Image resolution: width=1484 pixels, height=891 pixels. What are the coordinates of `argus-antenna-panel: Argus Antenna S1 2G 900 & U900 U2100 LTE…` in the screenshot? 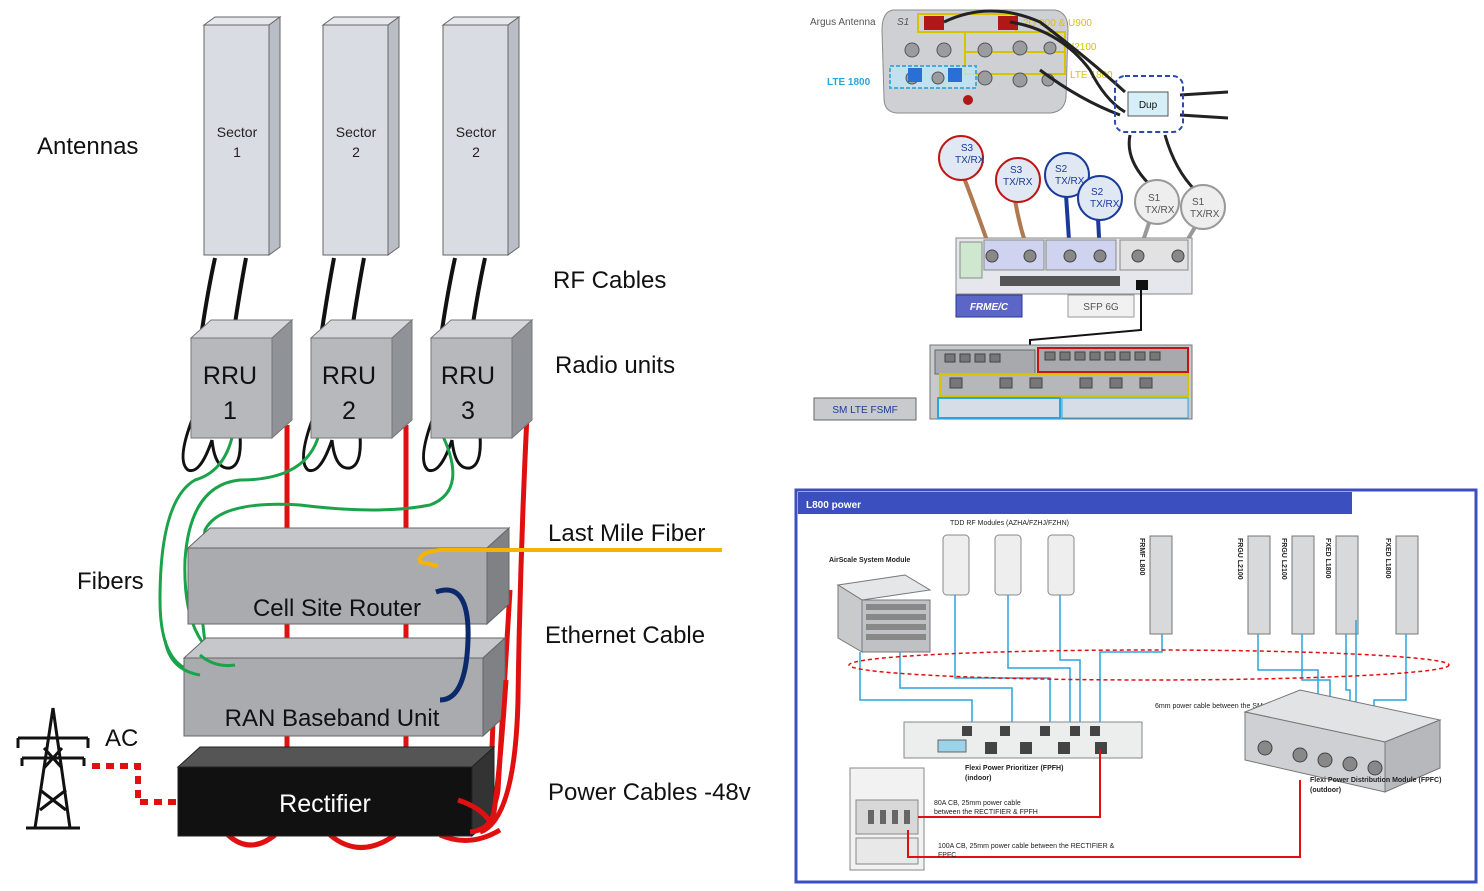 It's located at (961, 61).